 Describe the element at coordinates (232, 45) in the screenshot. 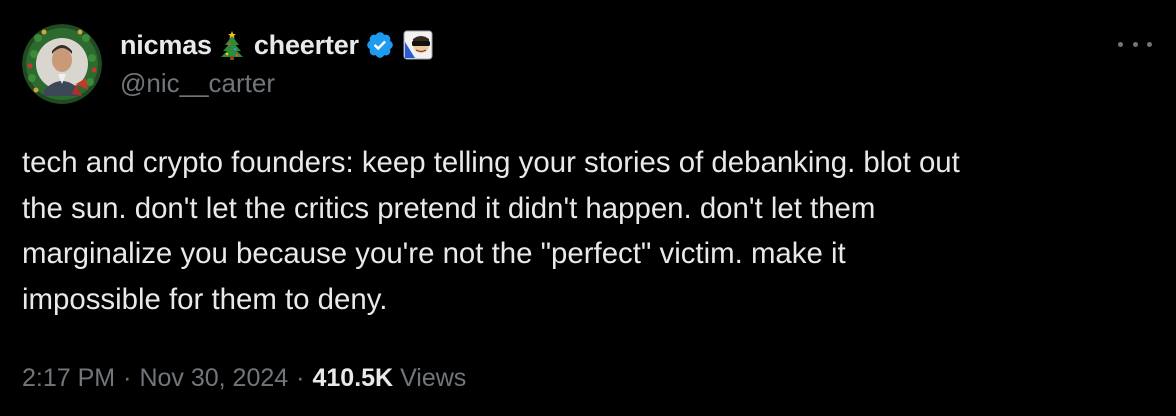

I see `christmas-tree-icon` at that location.